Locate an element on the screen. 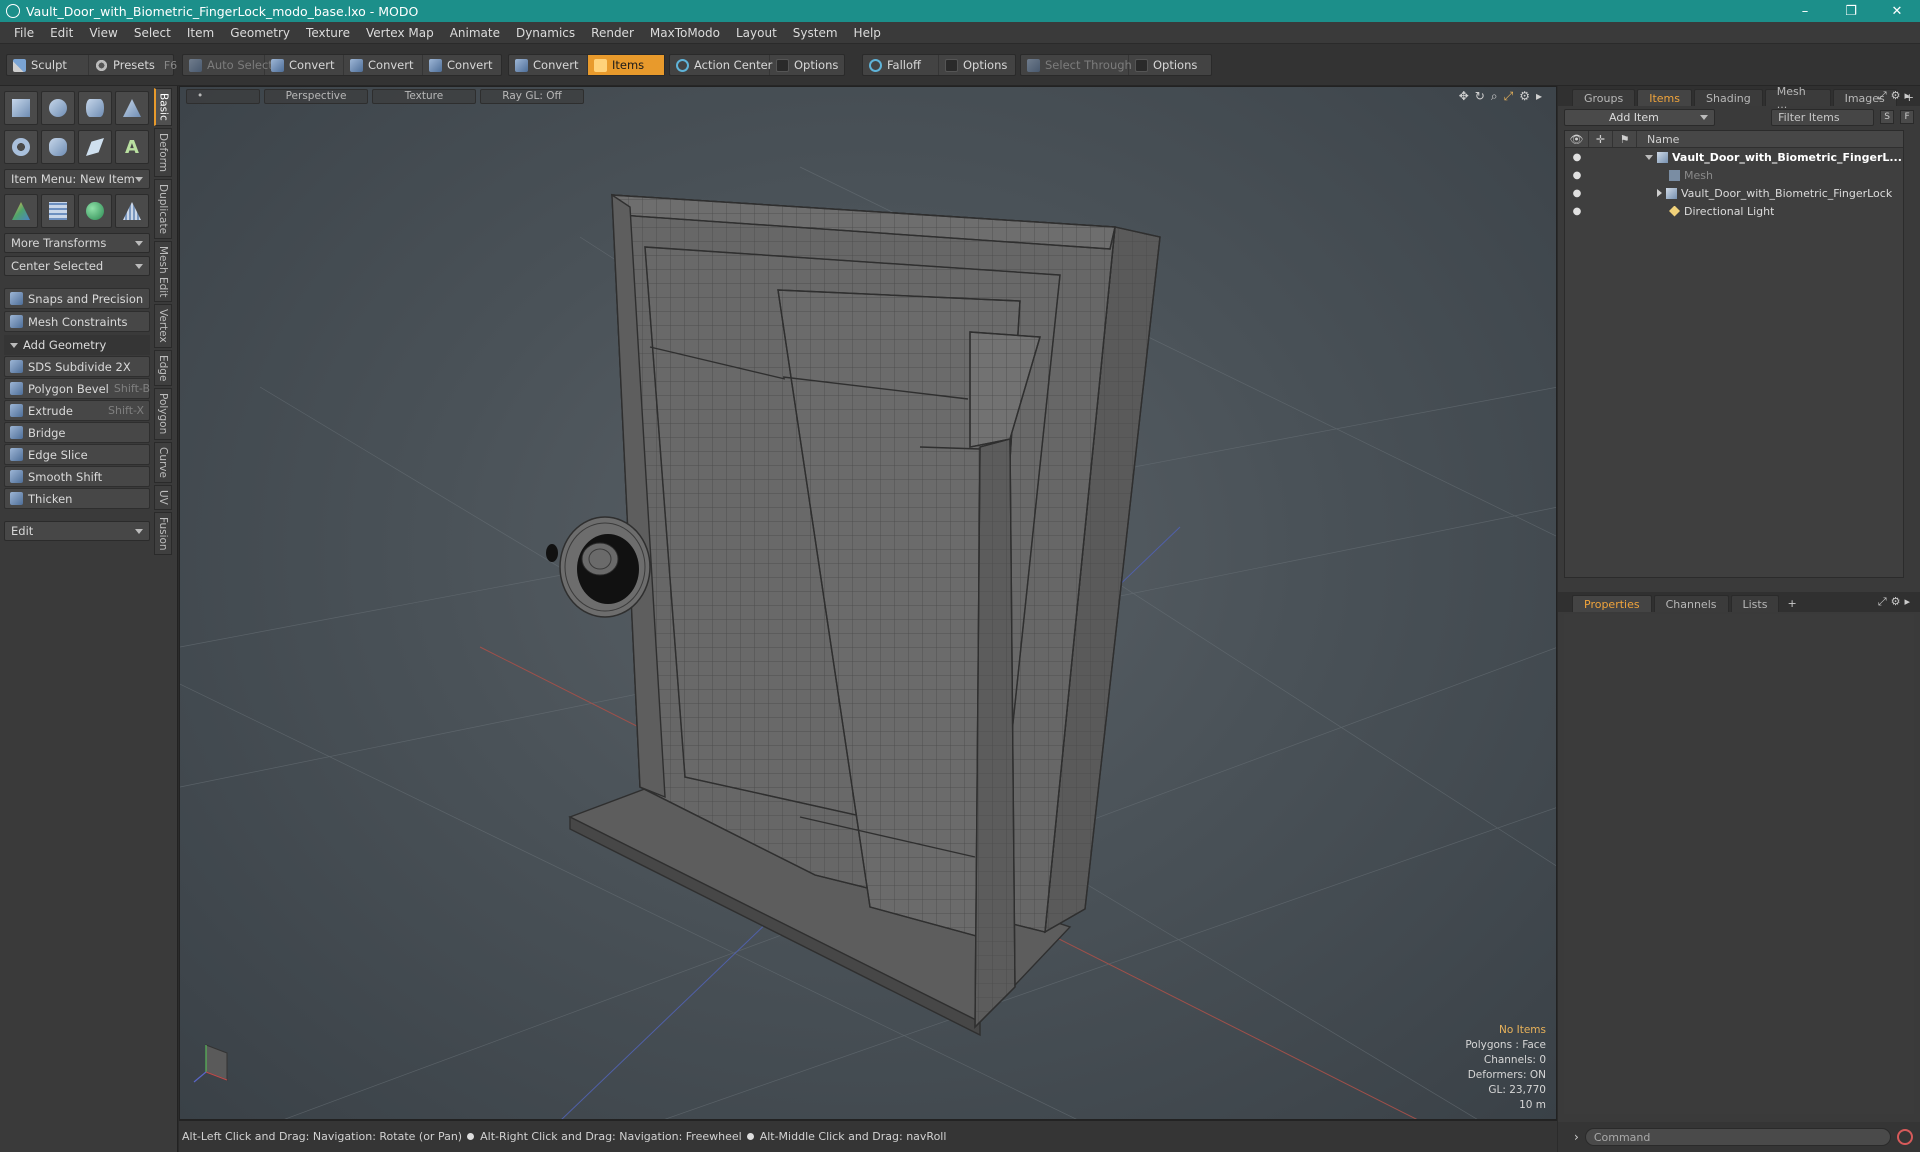 The width and height of the screenshot is (1920, 1152). move-view-icon: ✥ is located at coordinates (1464, 96).